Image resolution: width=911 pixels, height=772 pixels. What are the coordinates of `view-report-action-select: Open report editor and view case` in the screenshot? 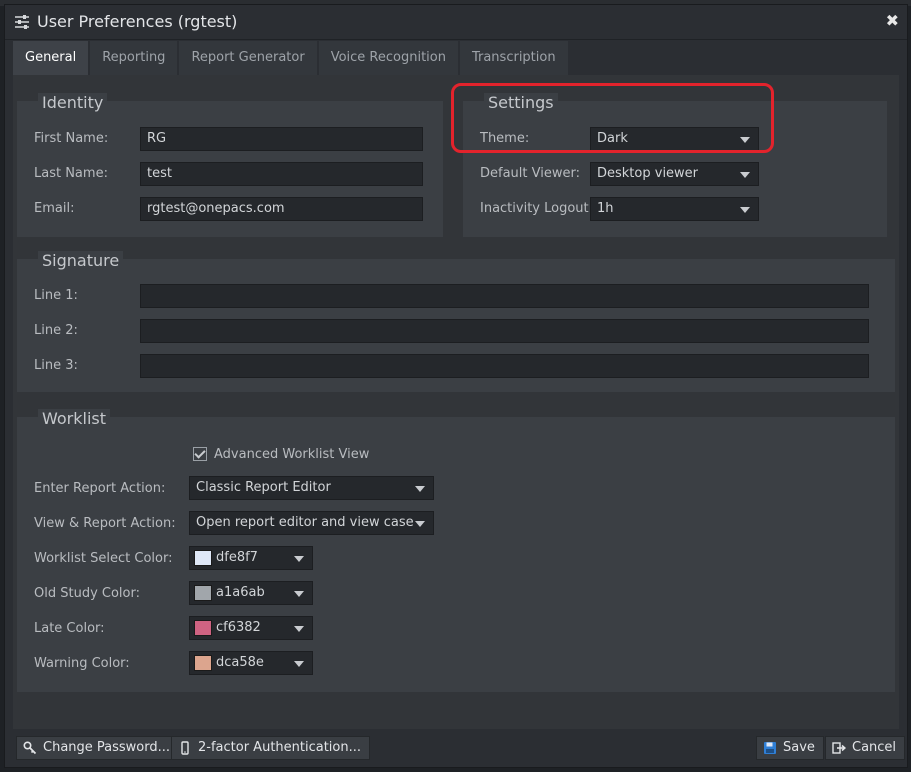 It's located at (311, 523).